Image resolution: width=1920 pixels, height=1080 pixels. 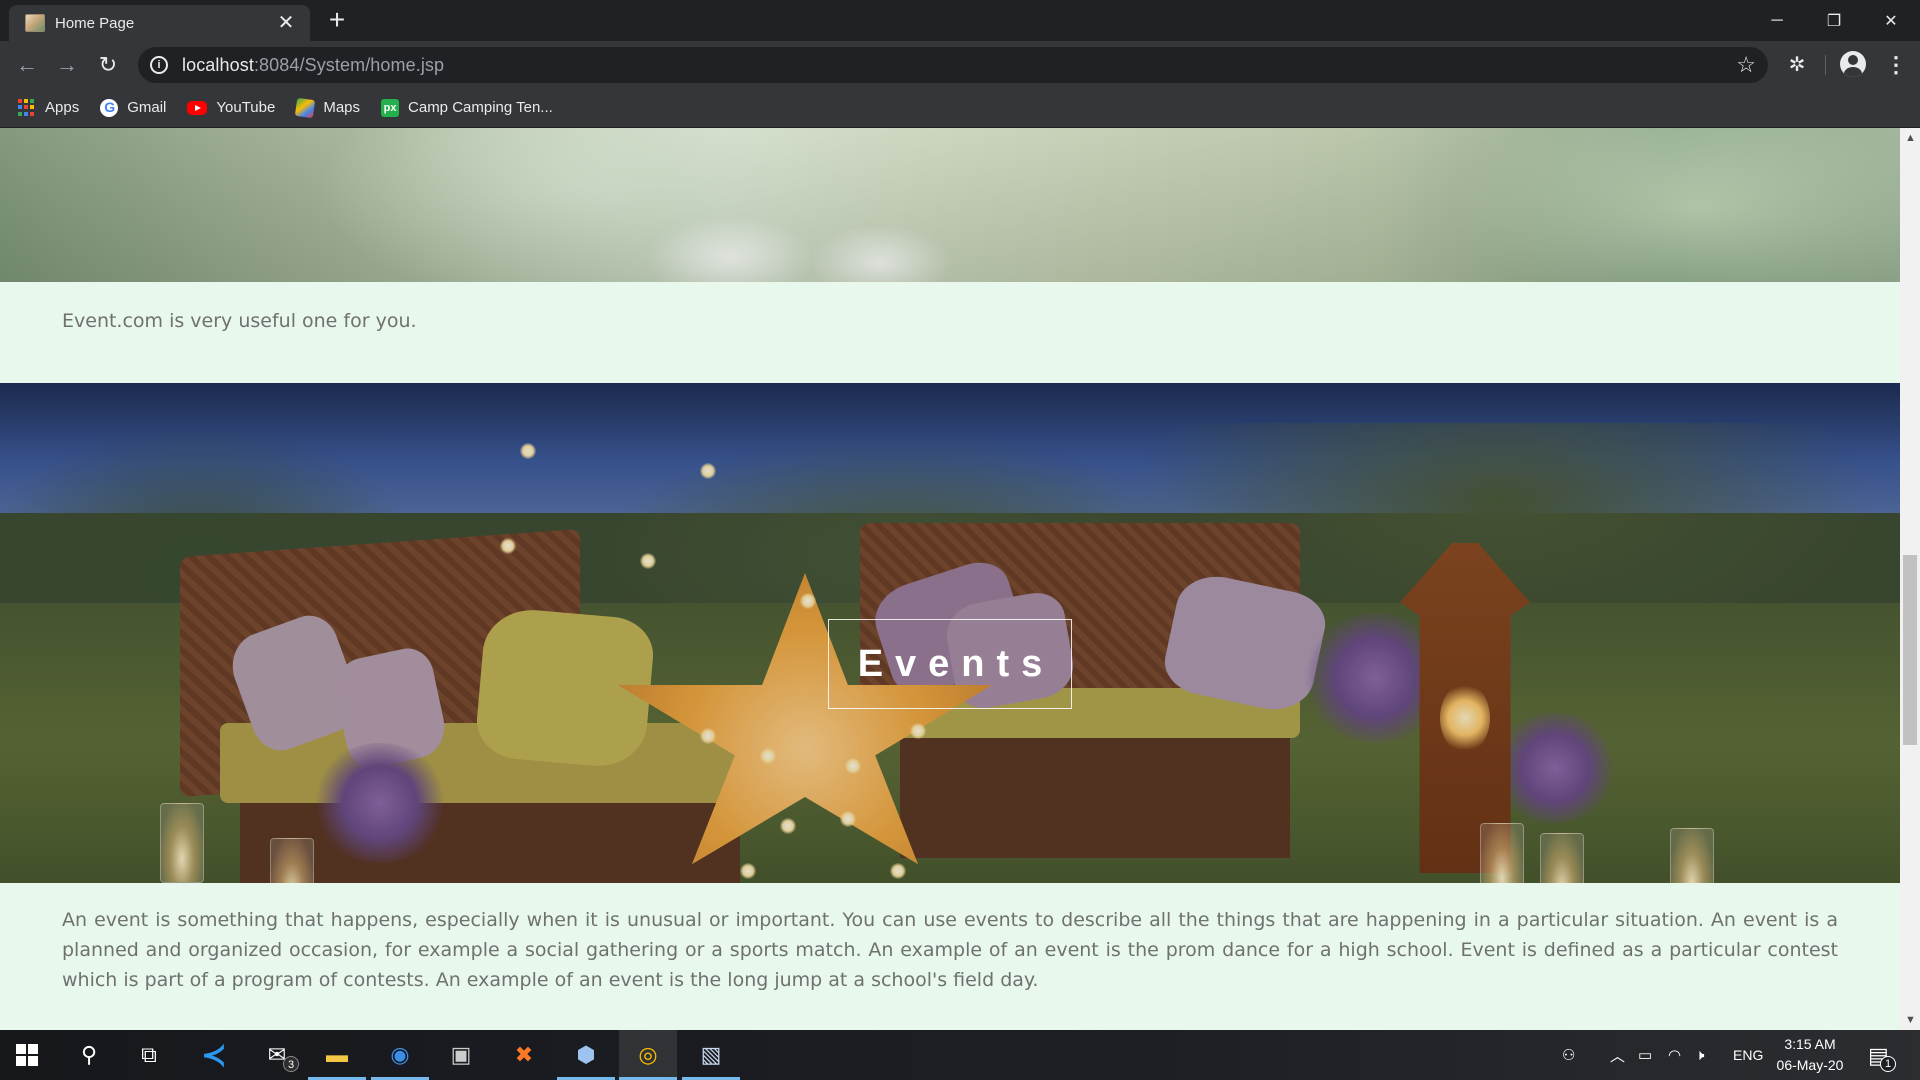 What do you see at coordinates (27, 65) in the screenshot?
I see `back-button: ←` at bounding box center [27, 65].